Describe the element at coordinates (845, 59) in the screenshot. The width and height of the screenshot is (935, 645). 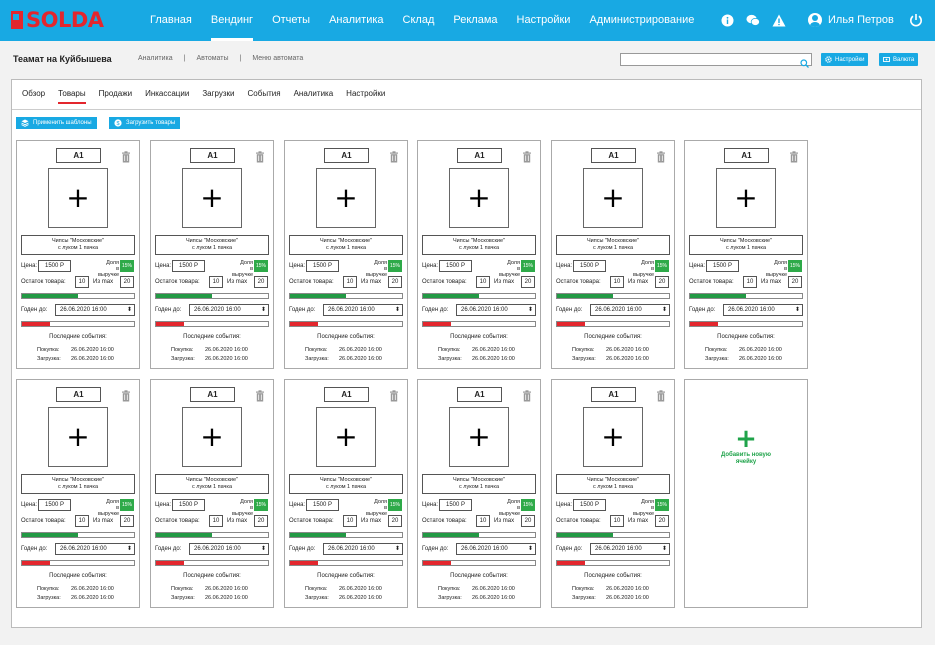
I see `settings-button: Настройки` at that location.